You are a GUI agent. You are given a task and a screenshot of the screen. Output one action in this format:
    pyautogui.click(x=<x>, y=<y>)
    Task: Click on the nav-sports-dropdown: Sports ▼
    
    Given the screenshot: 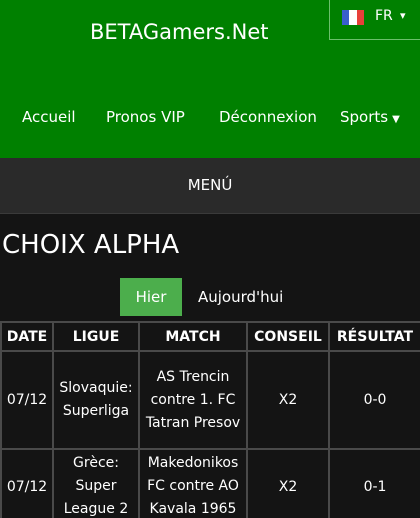 What is the action you would take?
    pyautogui.click(x=370, y=117)
    